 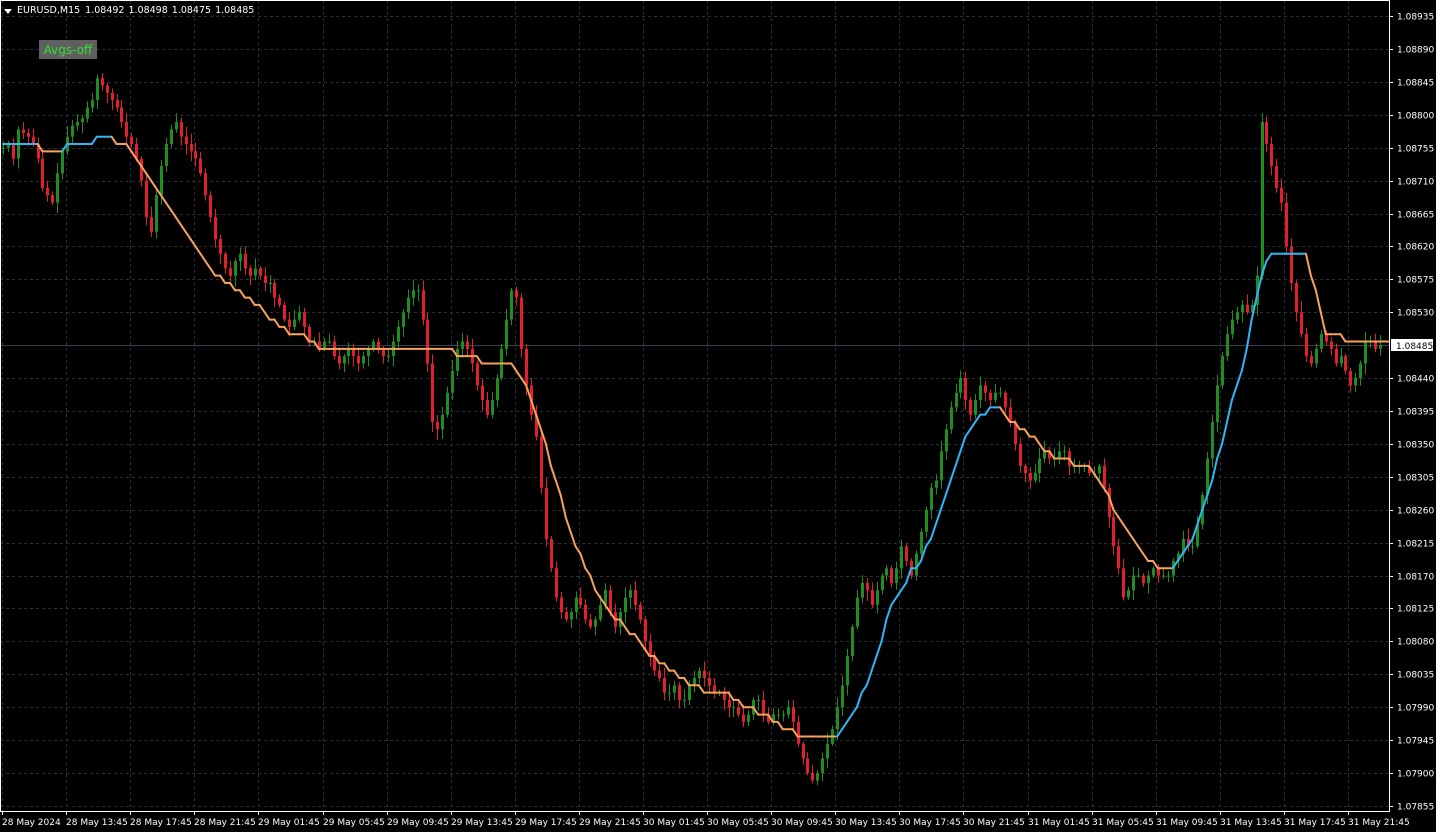 What do you see at coordinates (802, 823) in the screenshot?
I see `time-axis-label: 30 May 09:45` at bounding box center [802, 823].